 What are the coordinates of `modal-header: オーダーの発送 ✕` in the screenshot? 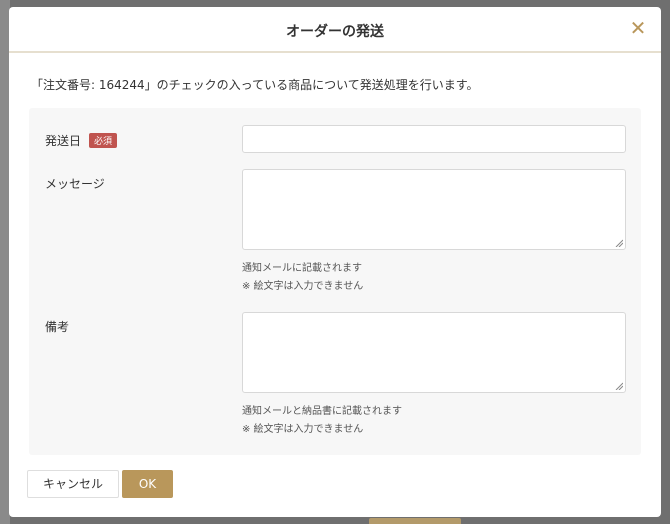 It's located at (335, 30).